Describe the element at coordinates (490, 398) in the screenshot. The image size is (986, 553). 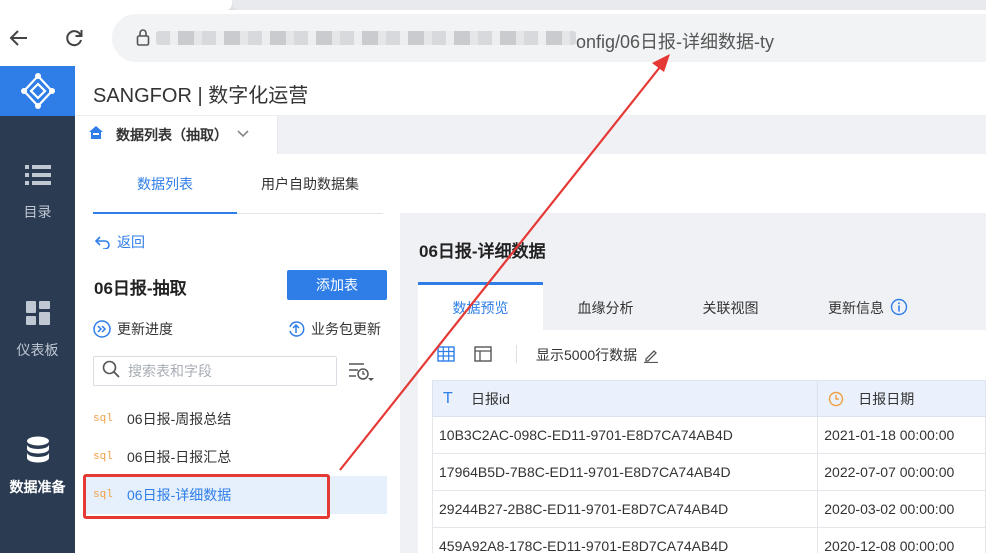
I see `column-header-label: 日报id` at that location.